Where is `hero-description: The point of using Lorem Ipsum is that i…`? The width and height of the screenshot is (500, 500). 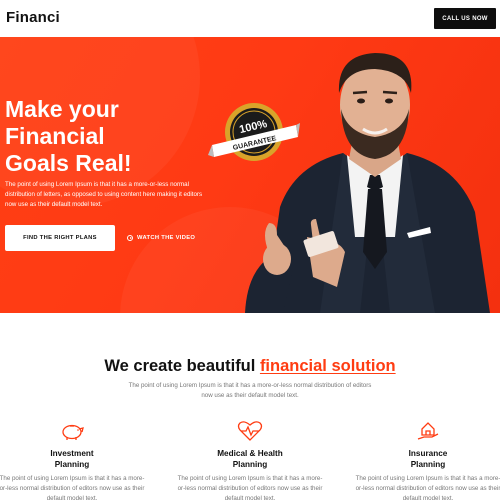
hero-description: The point of using Lorem Ipsum is that i… is located at coordinates (104, 194).